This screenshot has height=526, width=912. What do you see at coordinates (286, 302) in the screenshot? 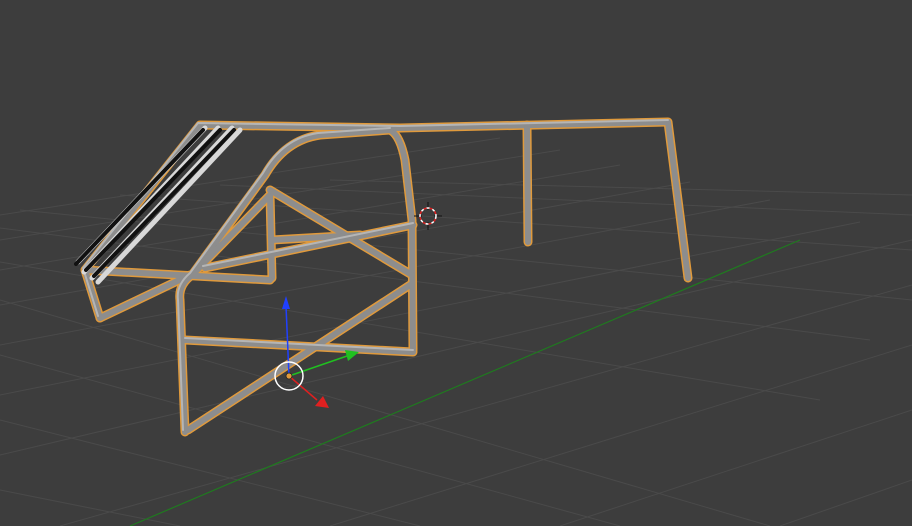
I see `gizmo-z-arrow-icon` at bounding box center [286, 302].